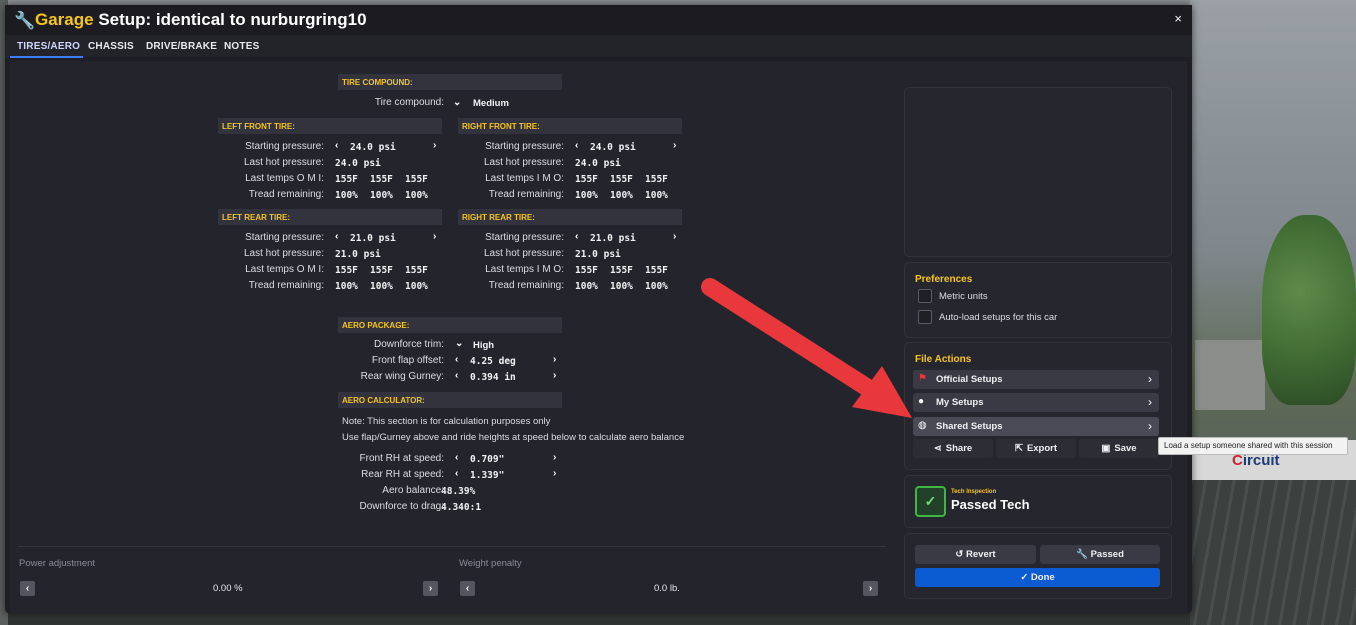  What do you see at coordinates (796, 342) in the screenshot?
I see `arrow-shaft` at bounding box center [796, 342].